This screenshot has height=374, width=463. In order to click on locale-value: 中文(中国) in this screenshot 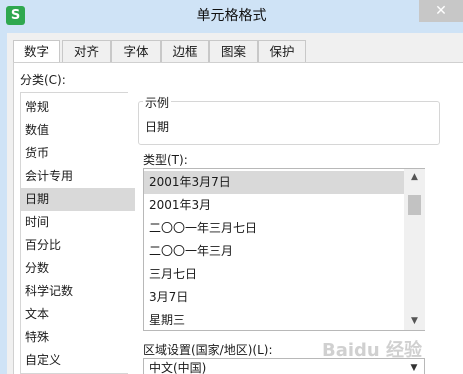, I will do `click(178, 367)`.